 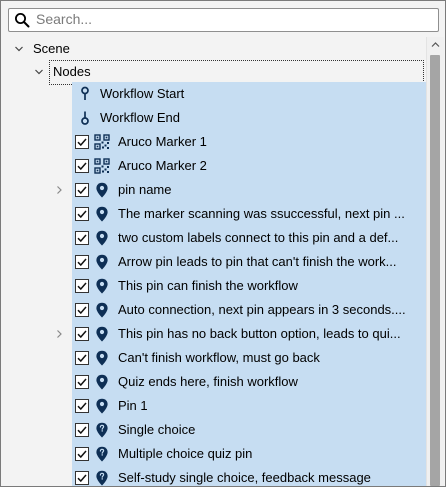 I want to click on tree-item-node: Can't finish workflow, must go back, so click(x=249, y=358).